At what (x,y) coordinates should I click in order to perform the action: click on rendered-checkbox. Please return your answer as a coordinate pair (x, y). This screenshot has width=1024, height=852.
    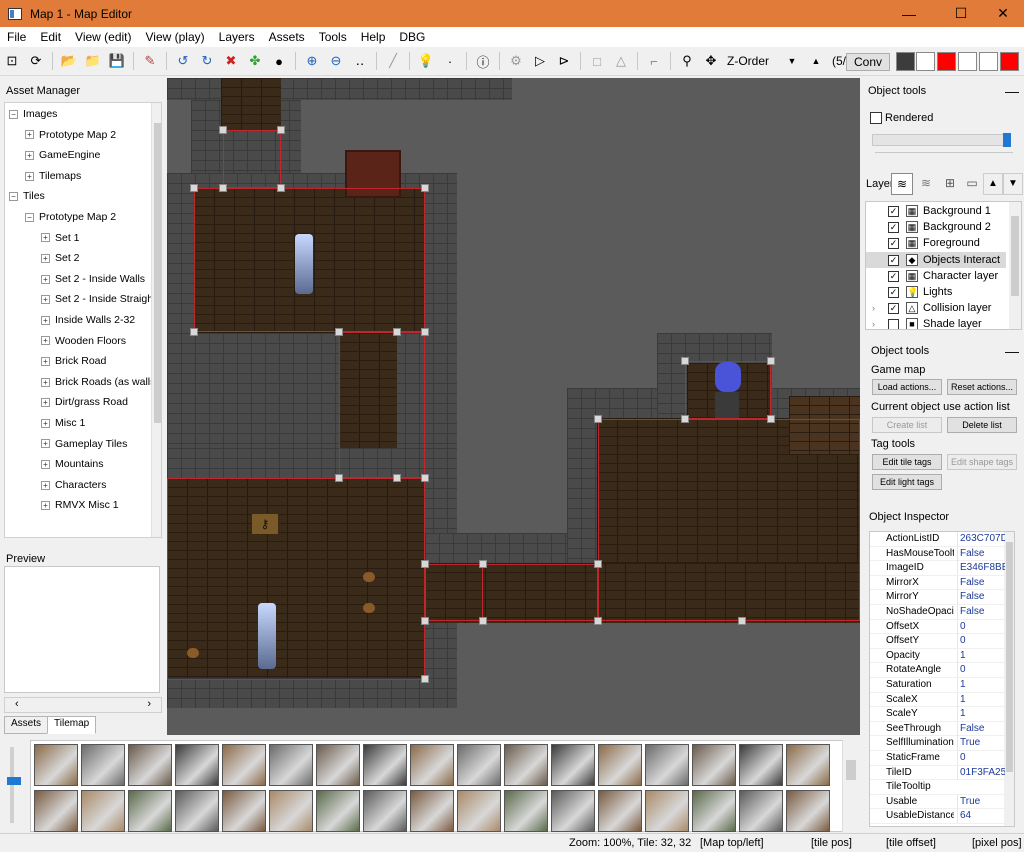
    Looking at the image, I should click on (876, 118).